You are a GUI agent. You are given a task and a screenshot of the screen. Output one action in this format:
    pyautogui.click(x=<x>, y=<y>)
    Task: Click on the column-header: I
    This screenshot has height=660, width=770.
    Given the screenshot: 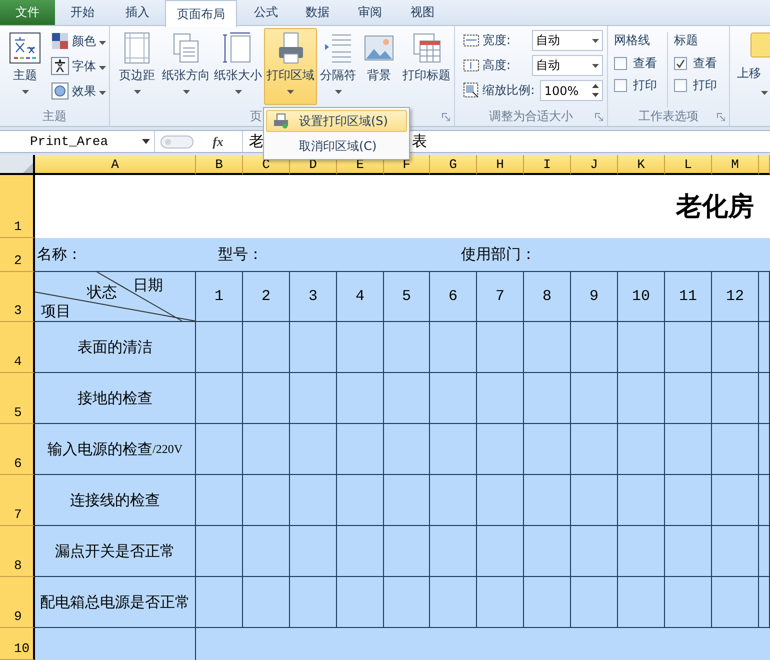 What is the action you would take?
    pyautogui.click(x=547, y=165)
    